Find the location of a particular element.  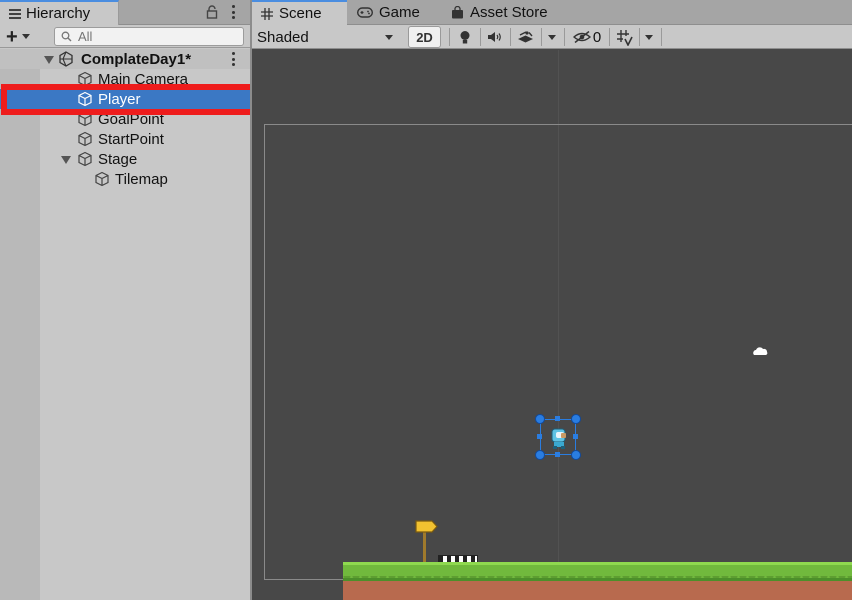

grid-snap-dropdown is located at coordinates (649, 37).